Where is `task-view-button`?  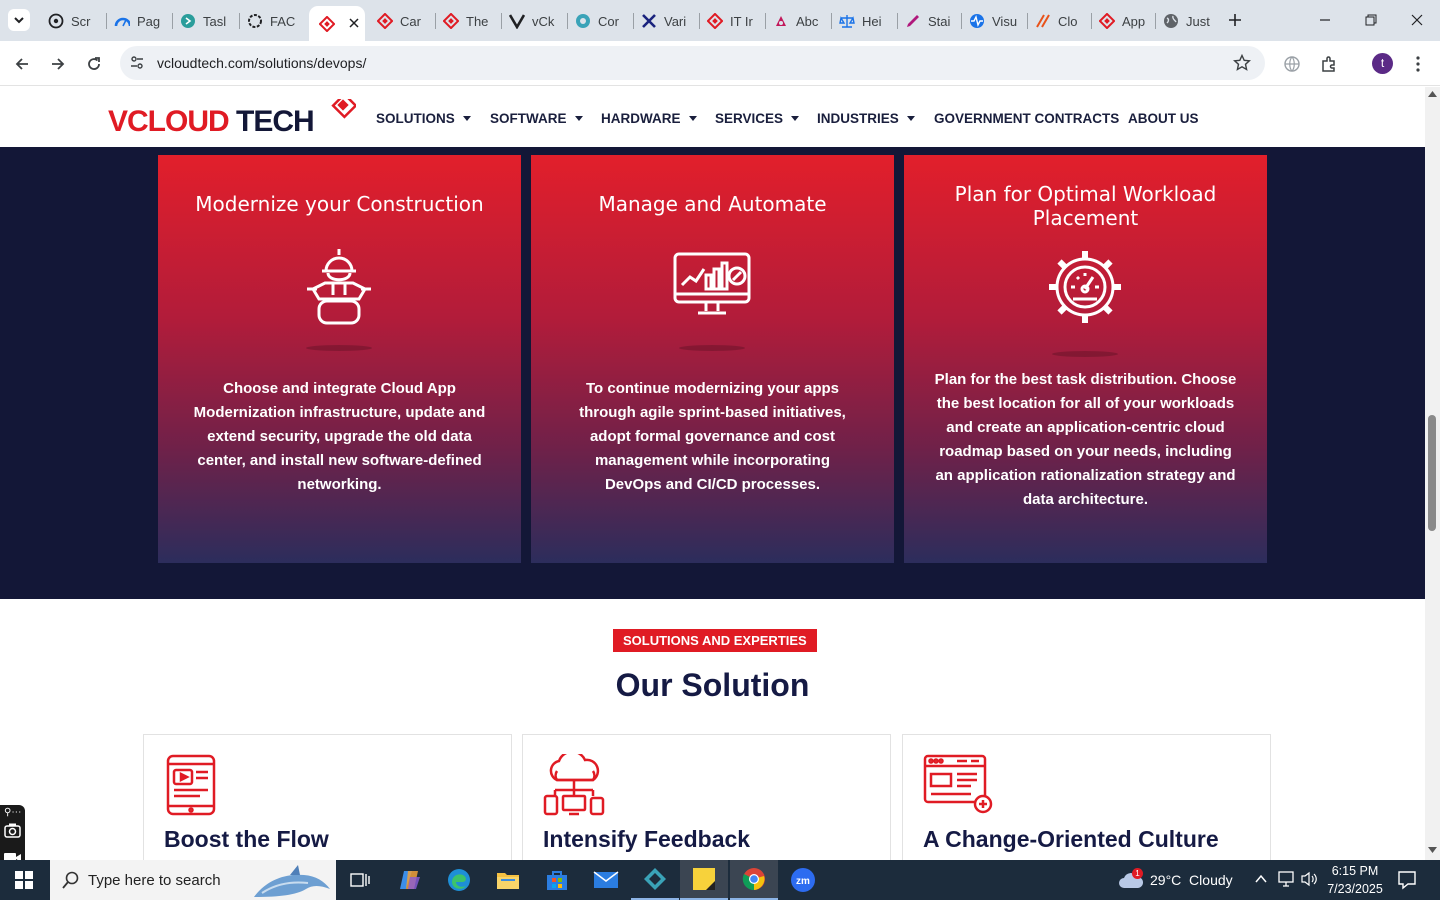 task-view-button is located at coordinates (360, 880).